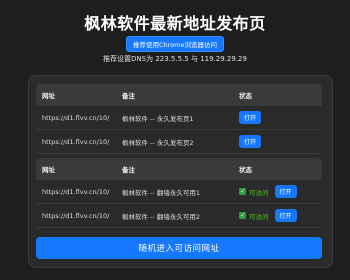 This screenshot has height=280, width=350. Describe the element at coordinates (158, 118) in the screenshot. I see `row-note: 枫林软件 -- 永久发布页1` at that location.